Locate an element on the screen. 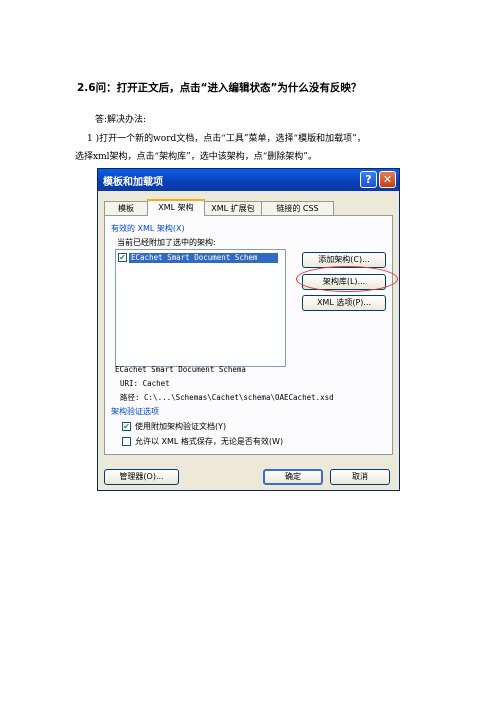  validate-option-label: 使用附加架构验证文档(Y) is located at coordinates (181, 426).